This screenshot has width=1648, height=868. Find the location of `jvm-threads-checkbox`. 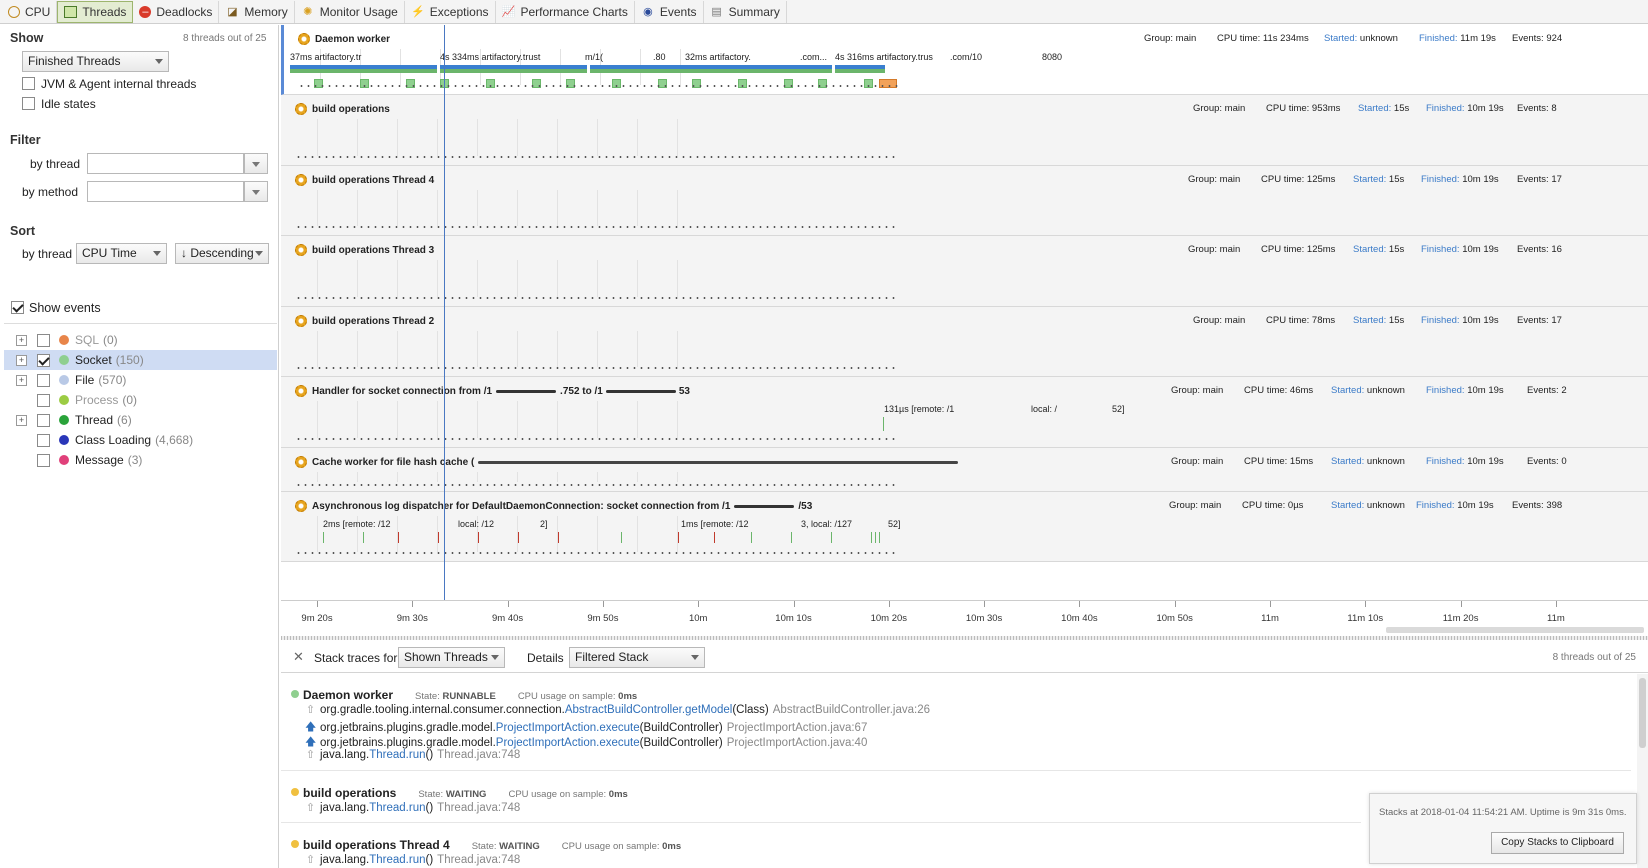

jvm-threads-checkbox is located at coordinates (28, 83).